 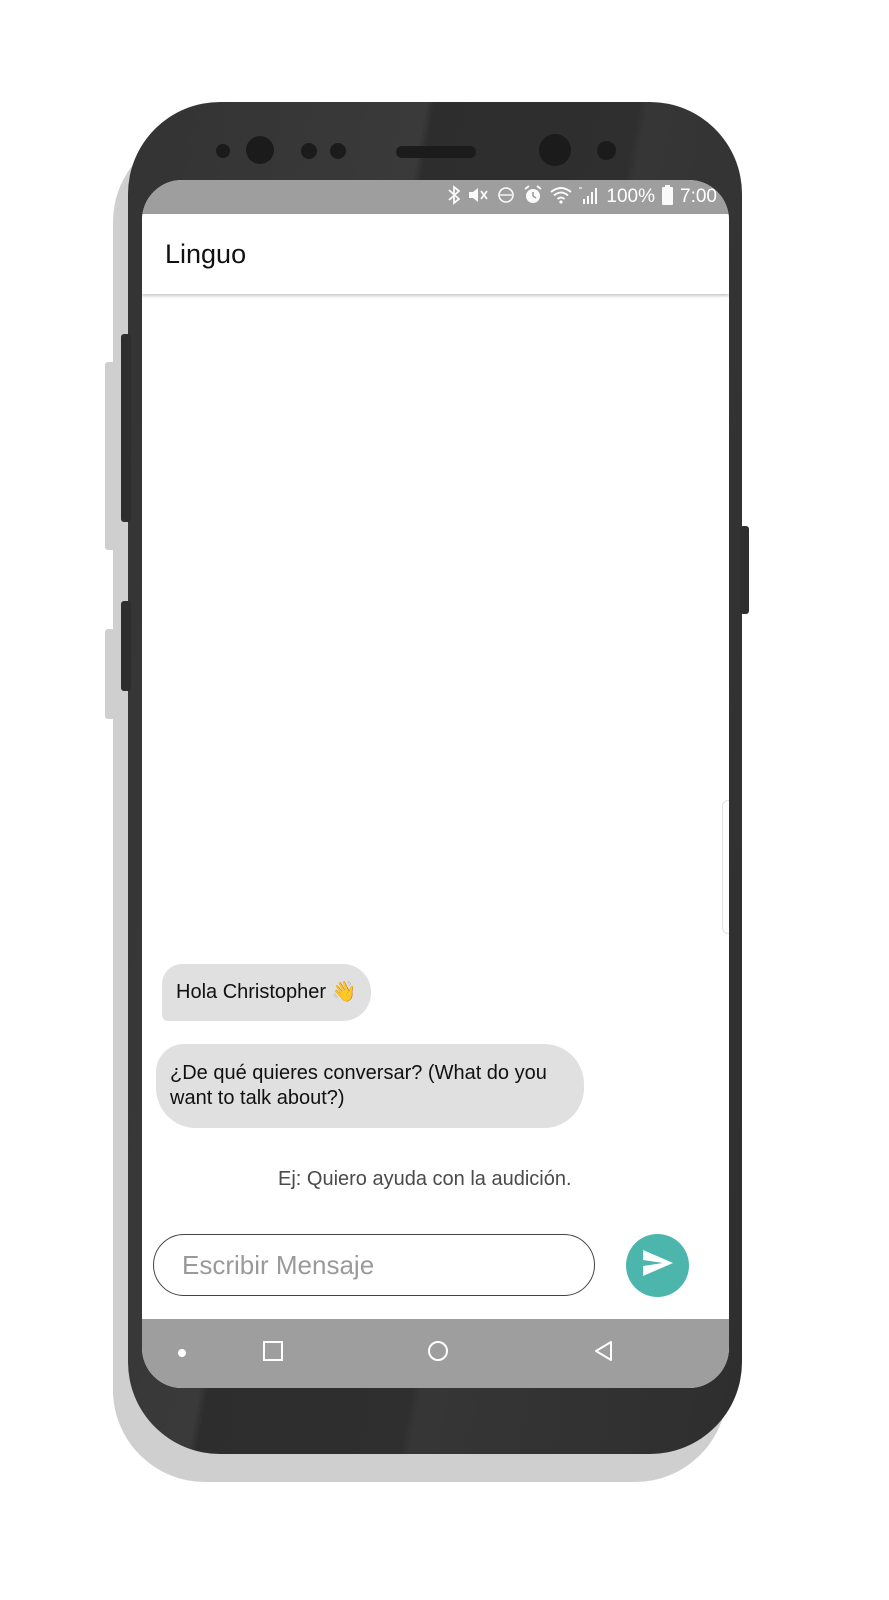 I want to click on lte-signal-icon, so click(x=589, y=197).